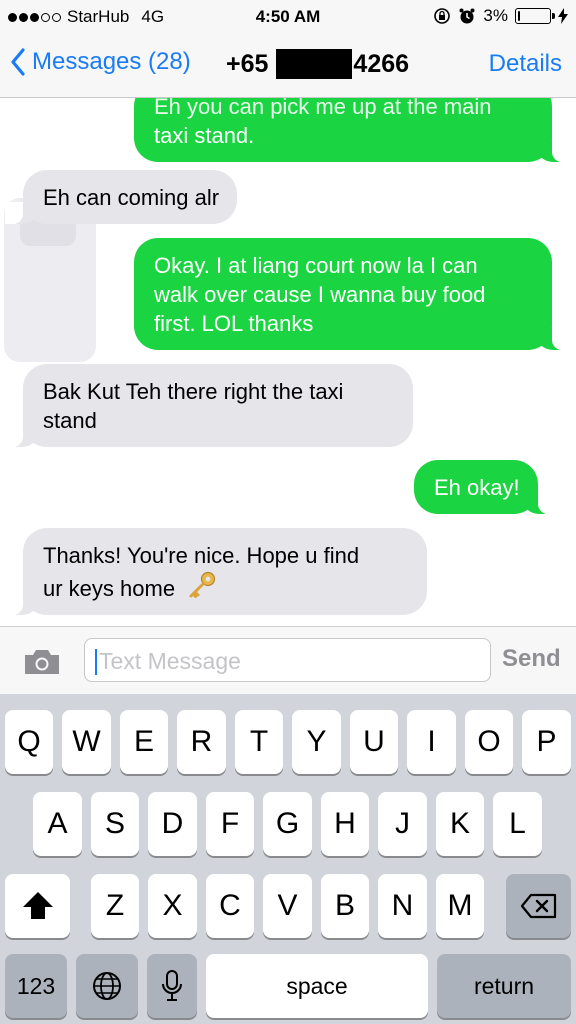 The width and height of the screenshot is (576, 1024). What do you see at coordinates (345, 906) in the screenshot?
I see `key-b: B` at bounding box center [345, 906].